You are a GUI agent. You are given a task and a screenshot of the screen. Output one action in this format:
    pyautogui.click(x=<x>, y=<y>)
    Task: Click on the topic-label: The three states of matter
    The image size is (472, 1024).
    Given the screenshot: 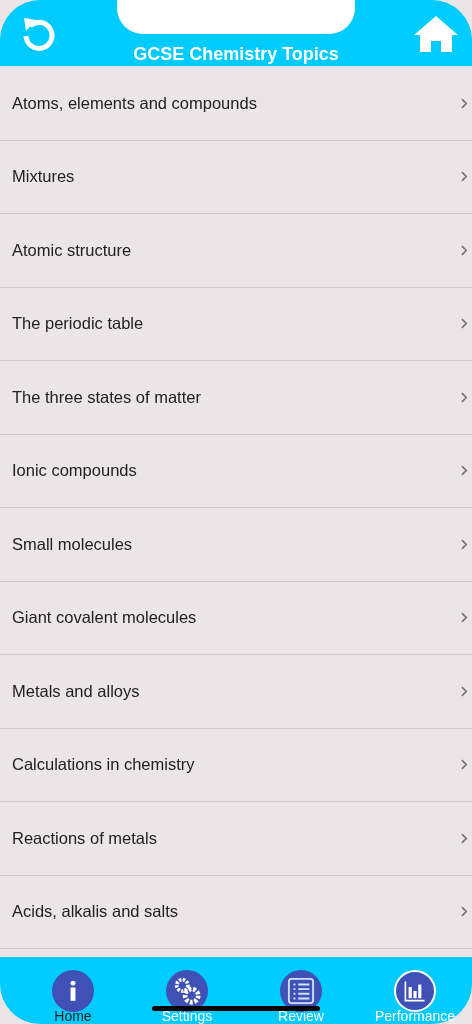 What is the action you would take?
    pyautogui.click(x=106, y=397)
    